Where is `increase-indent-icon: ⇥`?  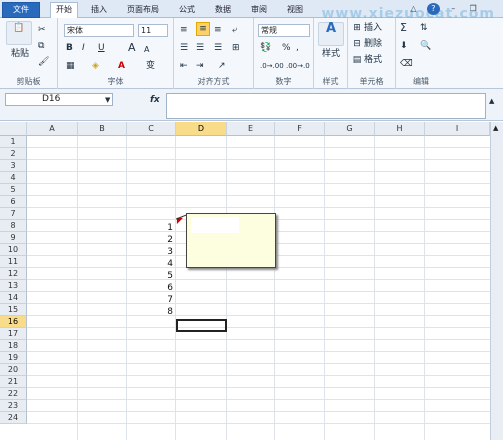 increase-indent-icon: ⇥ is located at coordinates (200, 66).